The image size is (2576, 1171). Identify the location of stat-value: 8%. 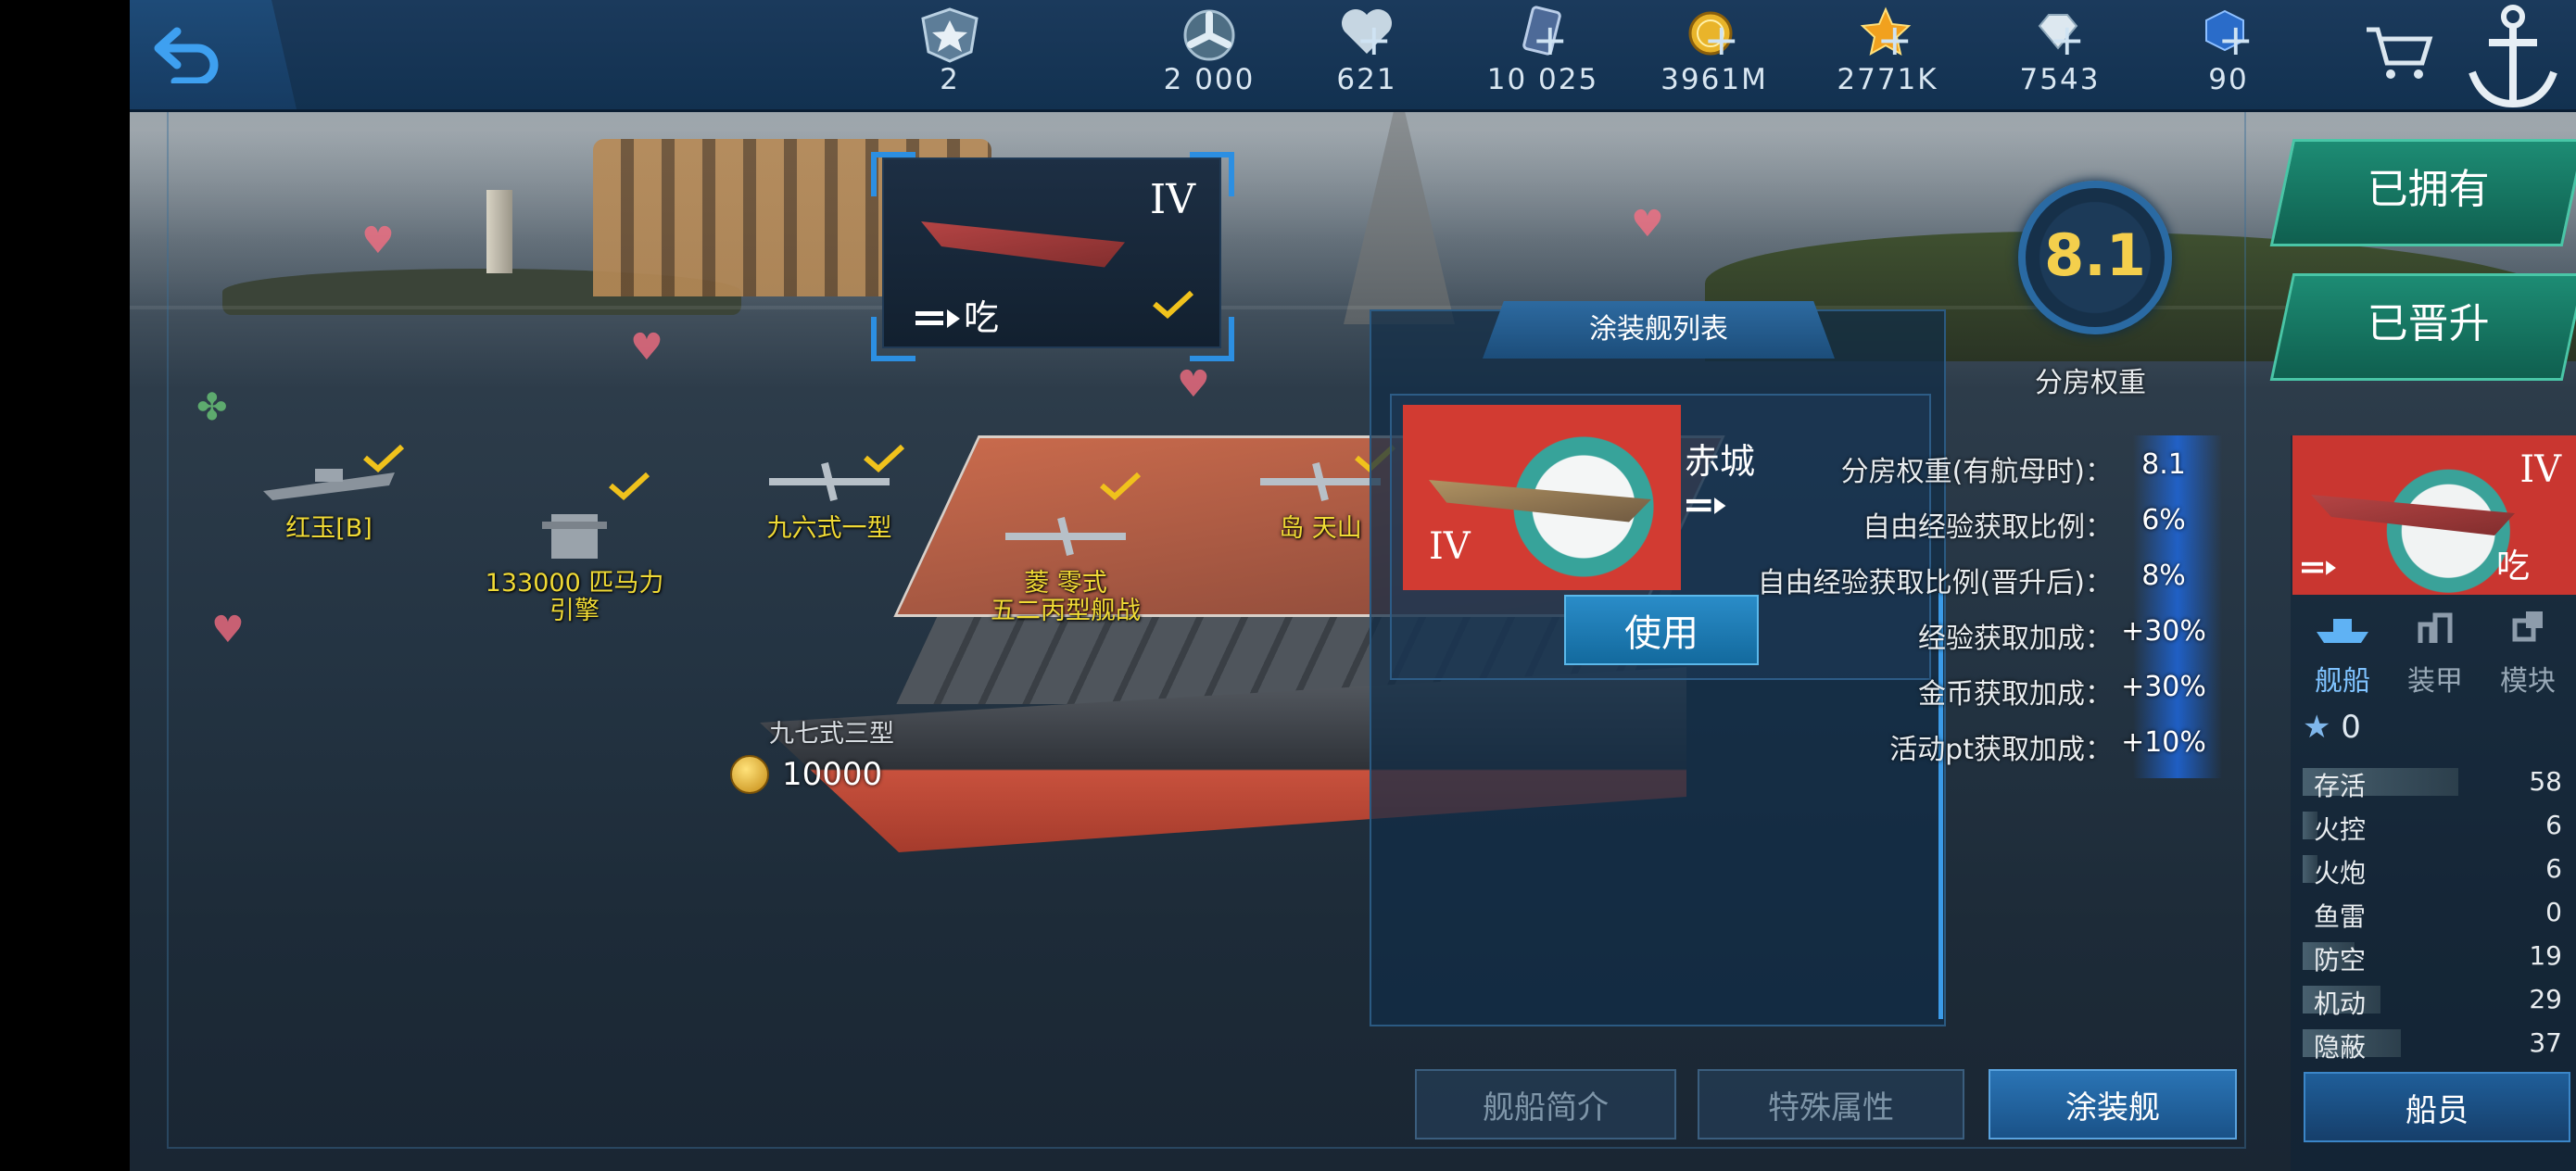
(2164, 576).